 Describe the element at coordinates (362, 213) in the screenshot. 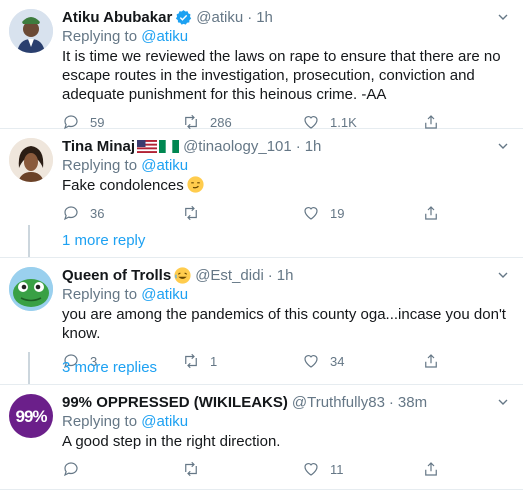

I see `like-button: 19` at that location.